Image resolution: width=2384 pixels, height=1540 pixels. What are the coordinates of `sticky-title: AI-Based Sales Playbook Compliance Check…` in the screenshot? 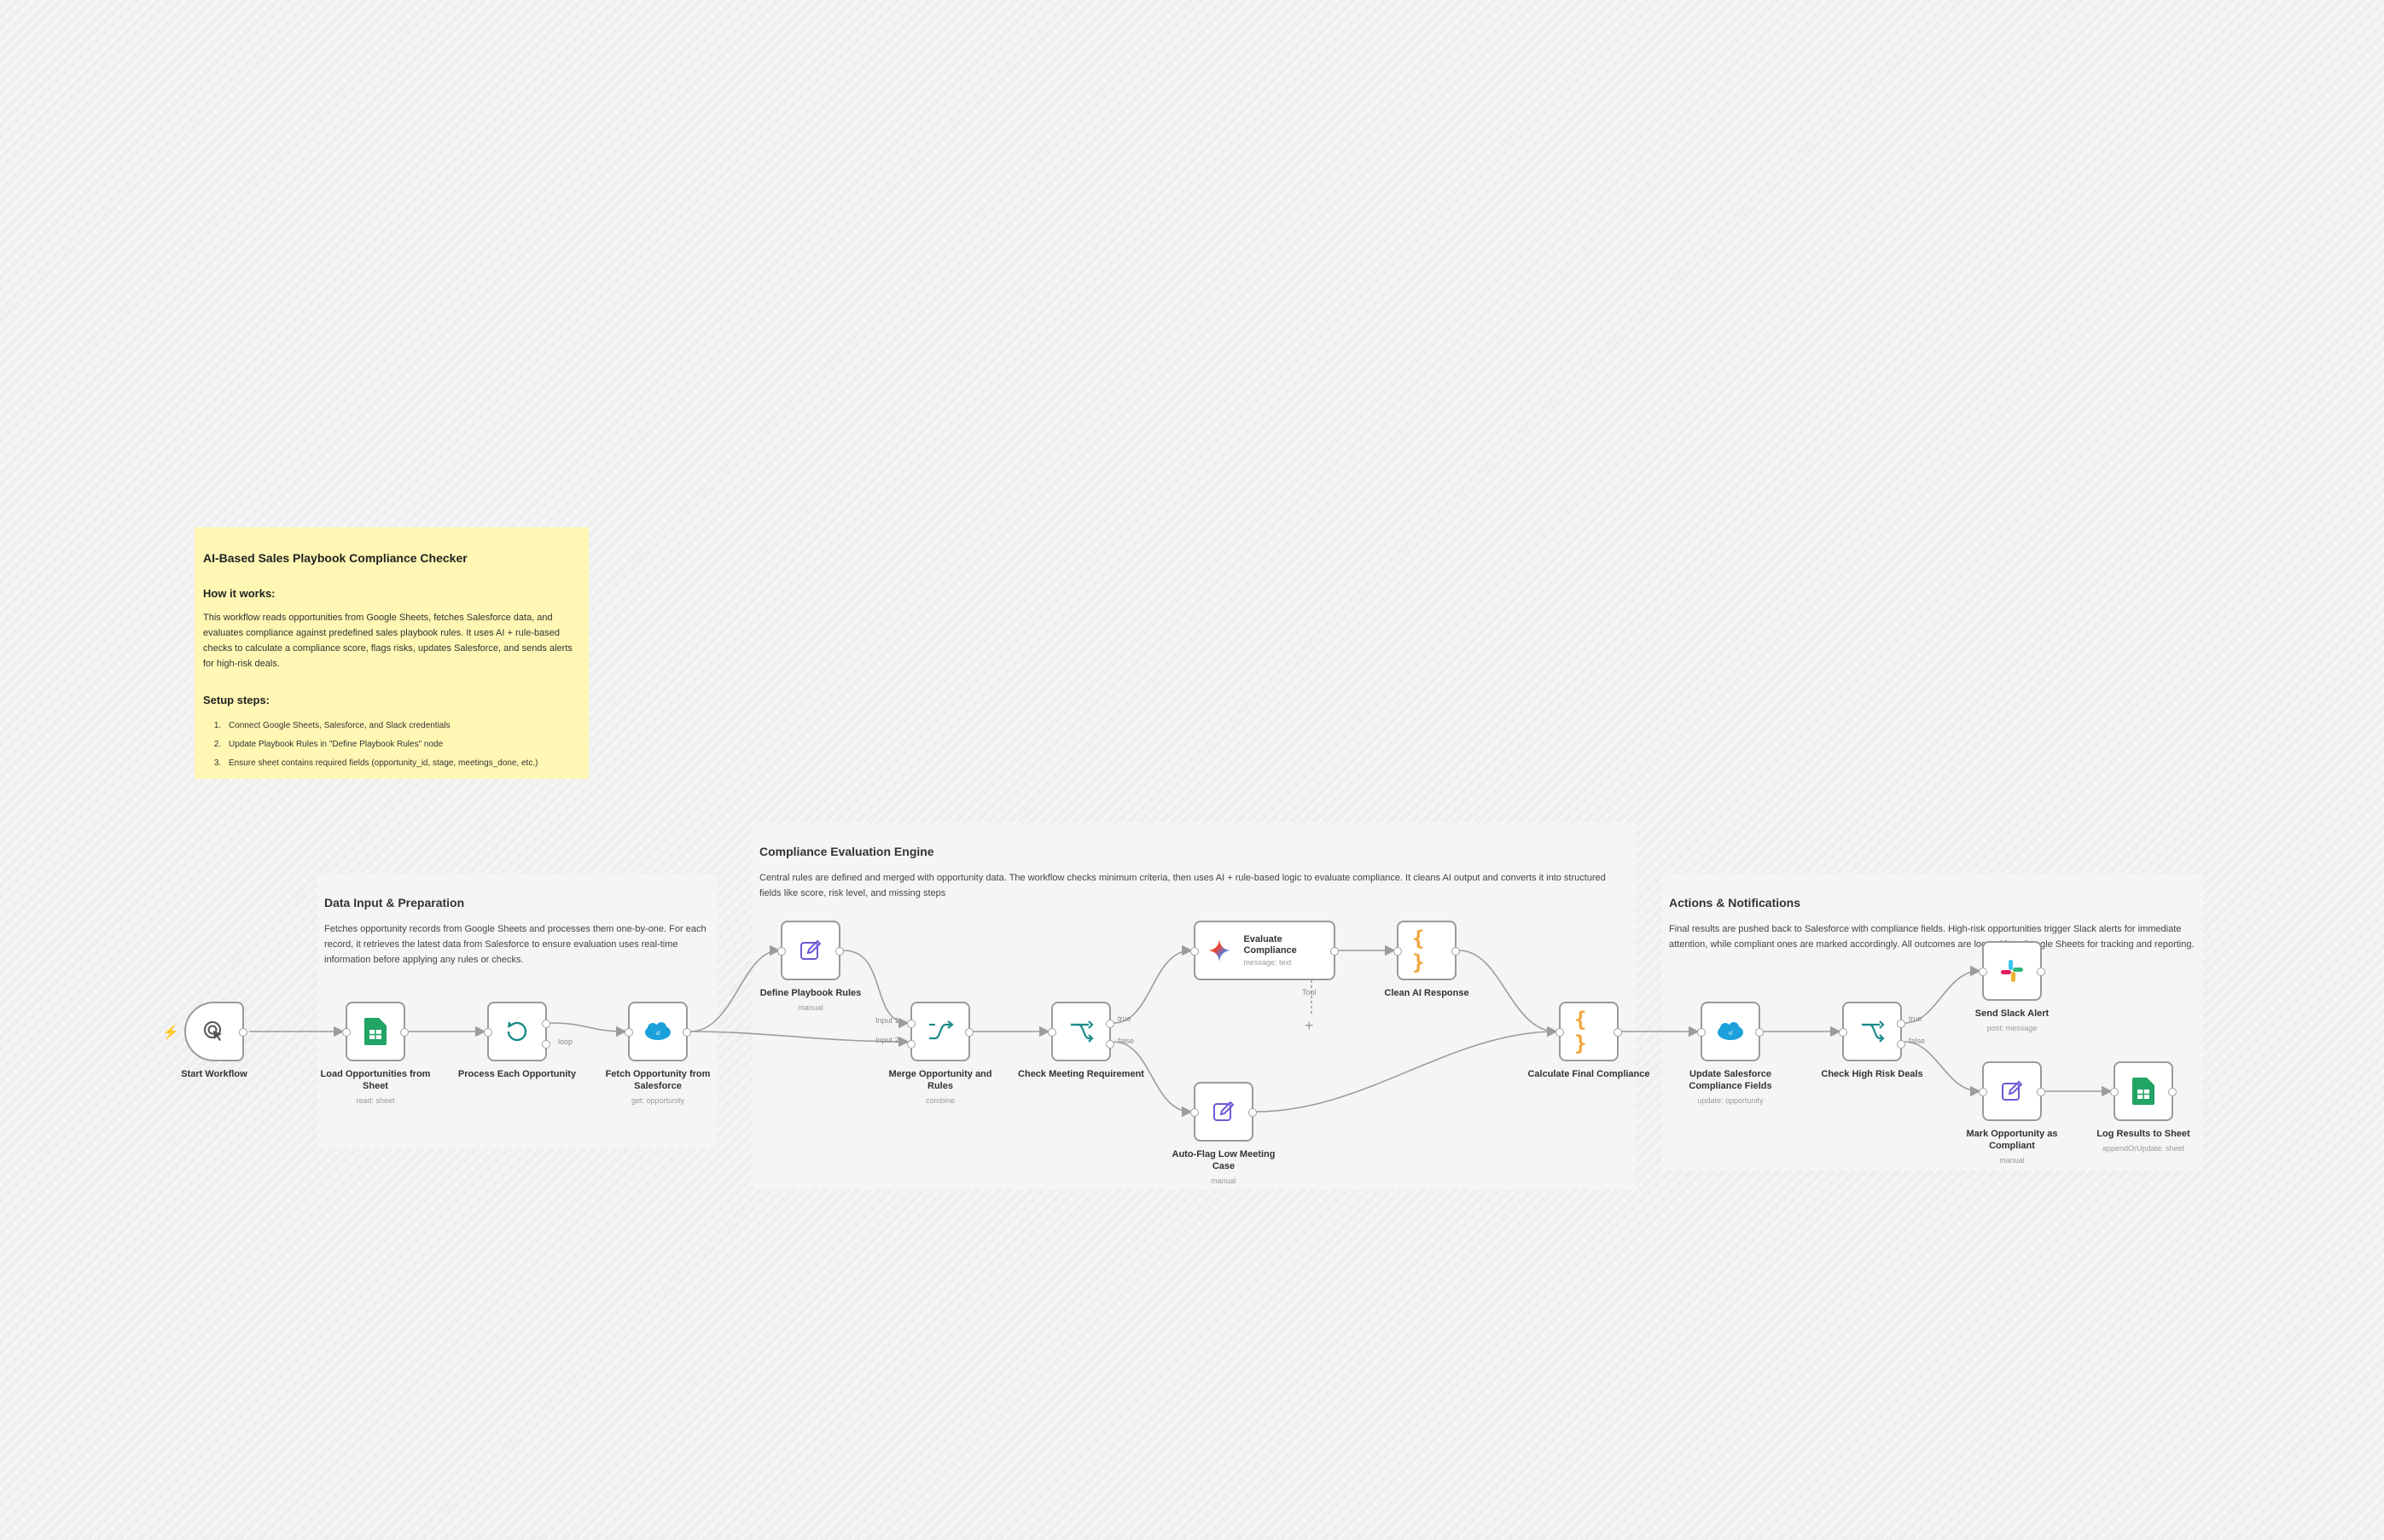 It's located at (335, 558).